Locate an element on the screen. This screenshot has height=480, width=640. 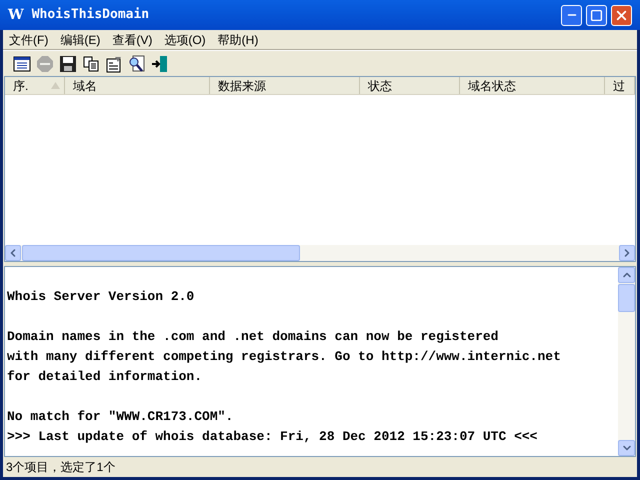
exit-door-icon is located at coordinates (160, 63).